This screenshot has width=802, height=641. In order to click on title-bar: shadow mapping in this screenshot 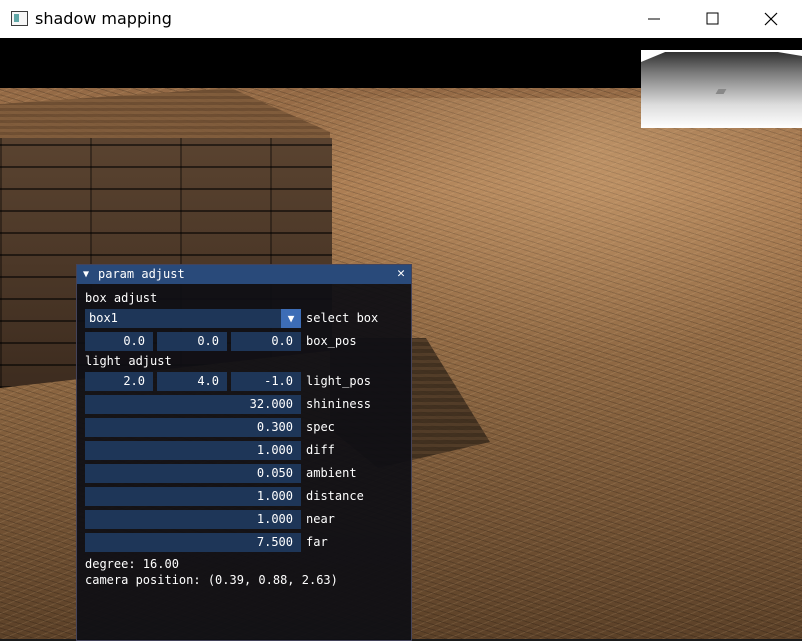, I will do `click(401, 19)`.